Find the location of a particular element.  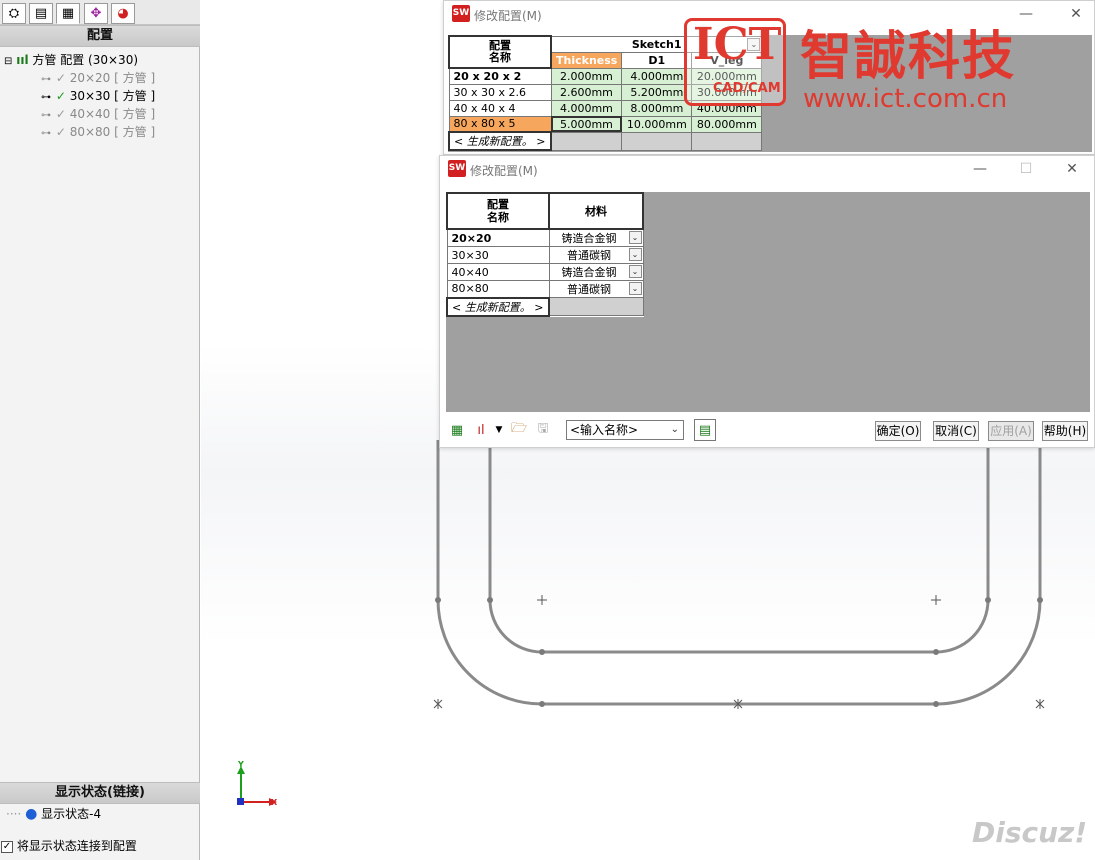

table-row: 30×30 普通碳钢 ⌄ is located at coordinates (545, 255).